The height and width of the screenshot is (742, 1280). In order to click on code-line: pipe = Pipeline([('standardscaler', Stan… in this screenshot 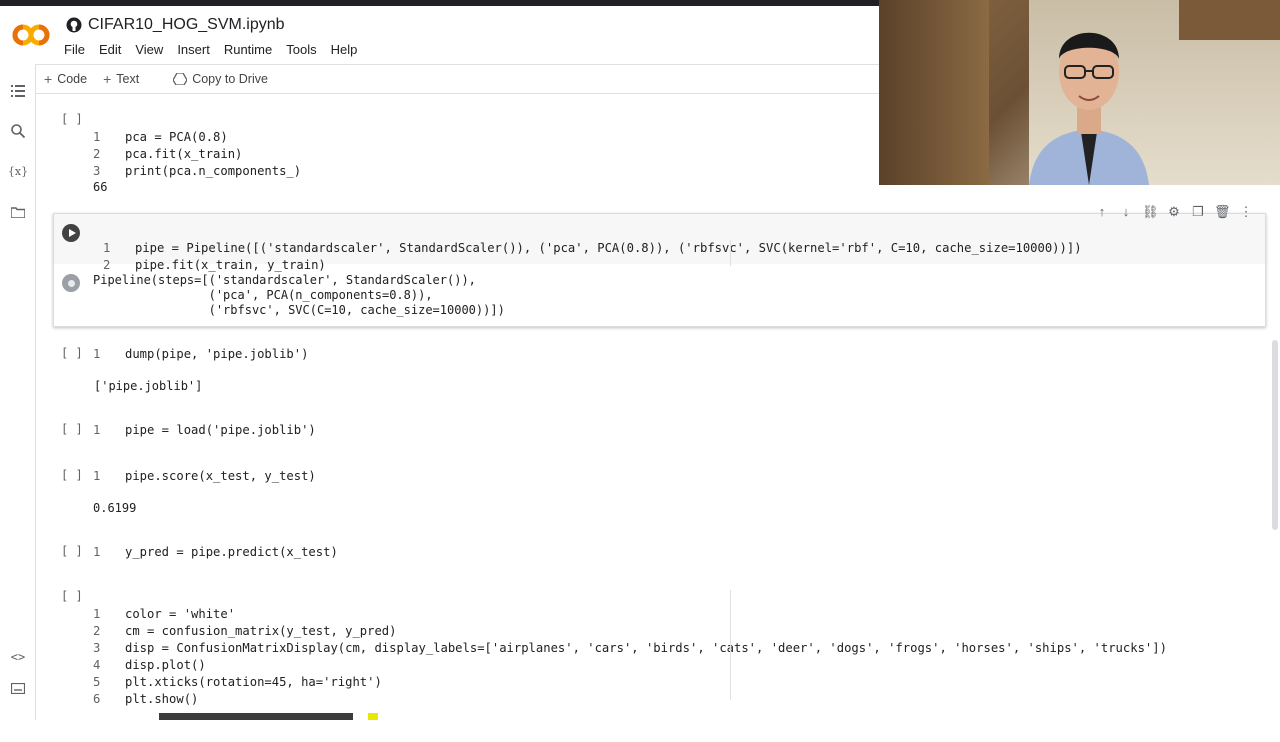, I will do `click(608, 248)`.